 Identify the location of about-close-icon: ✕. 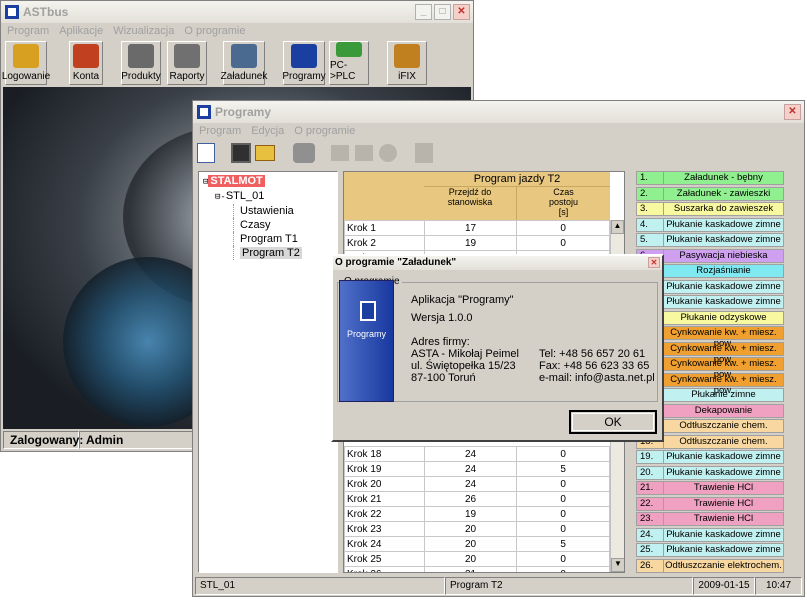
(654, 262).